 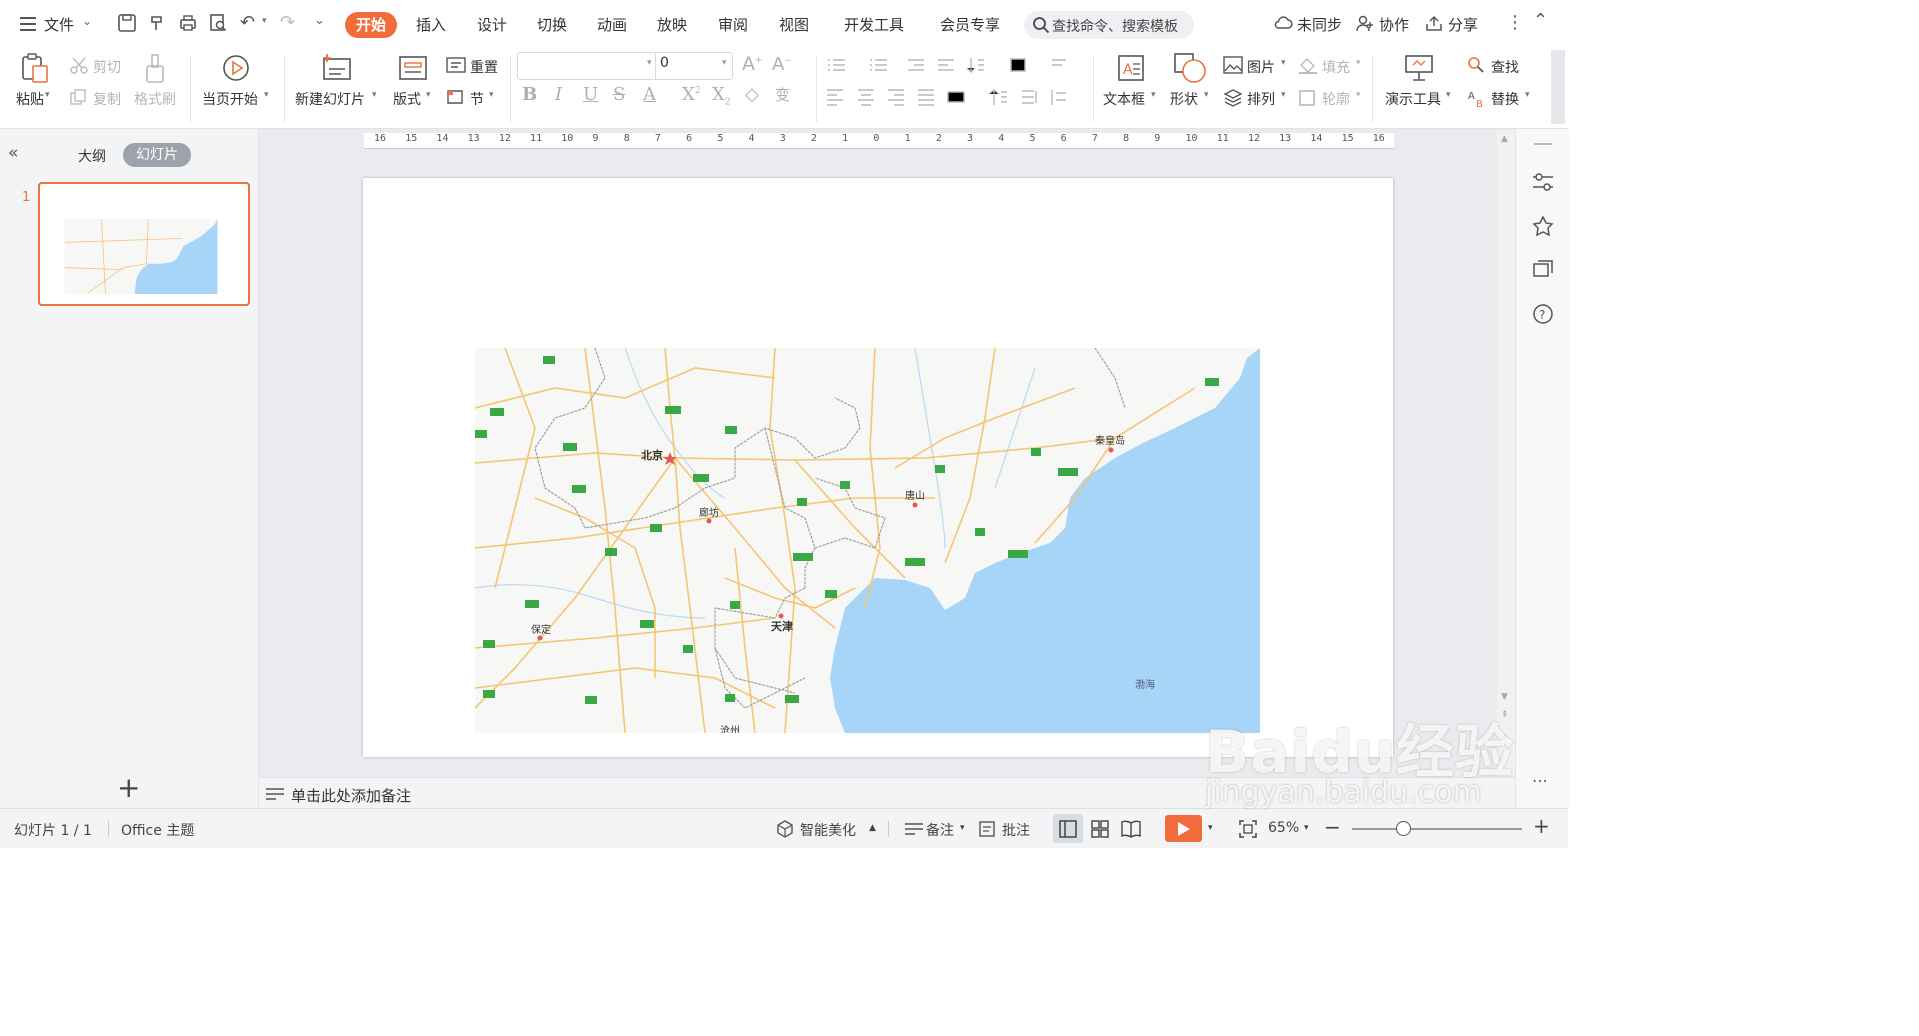 I want to click on picture-button: 图片, so click(x=1261, y=67).